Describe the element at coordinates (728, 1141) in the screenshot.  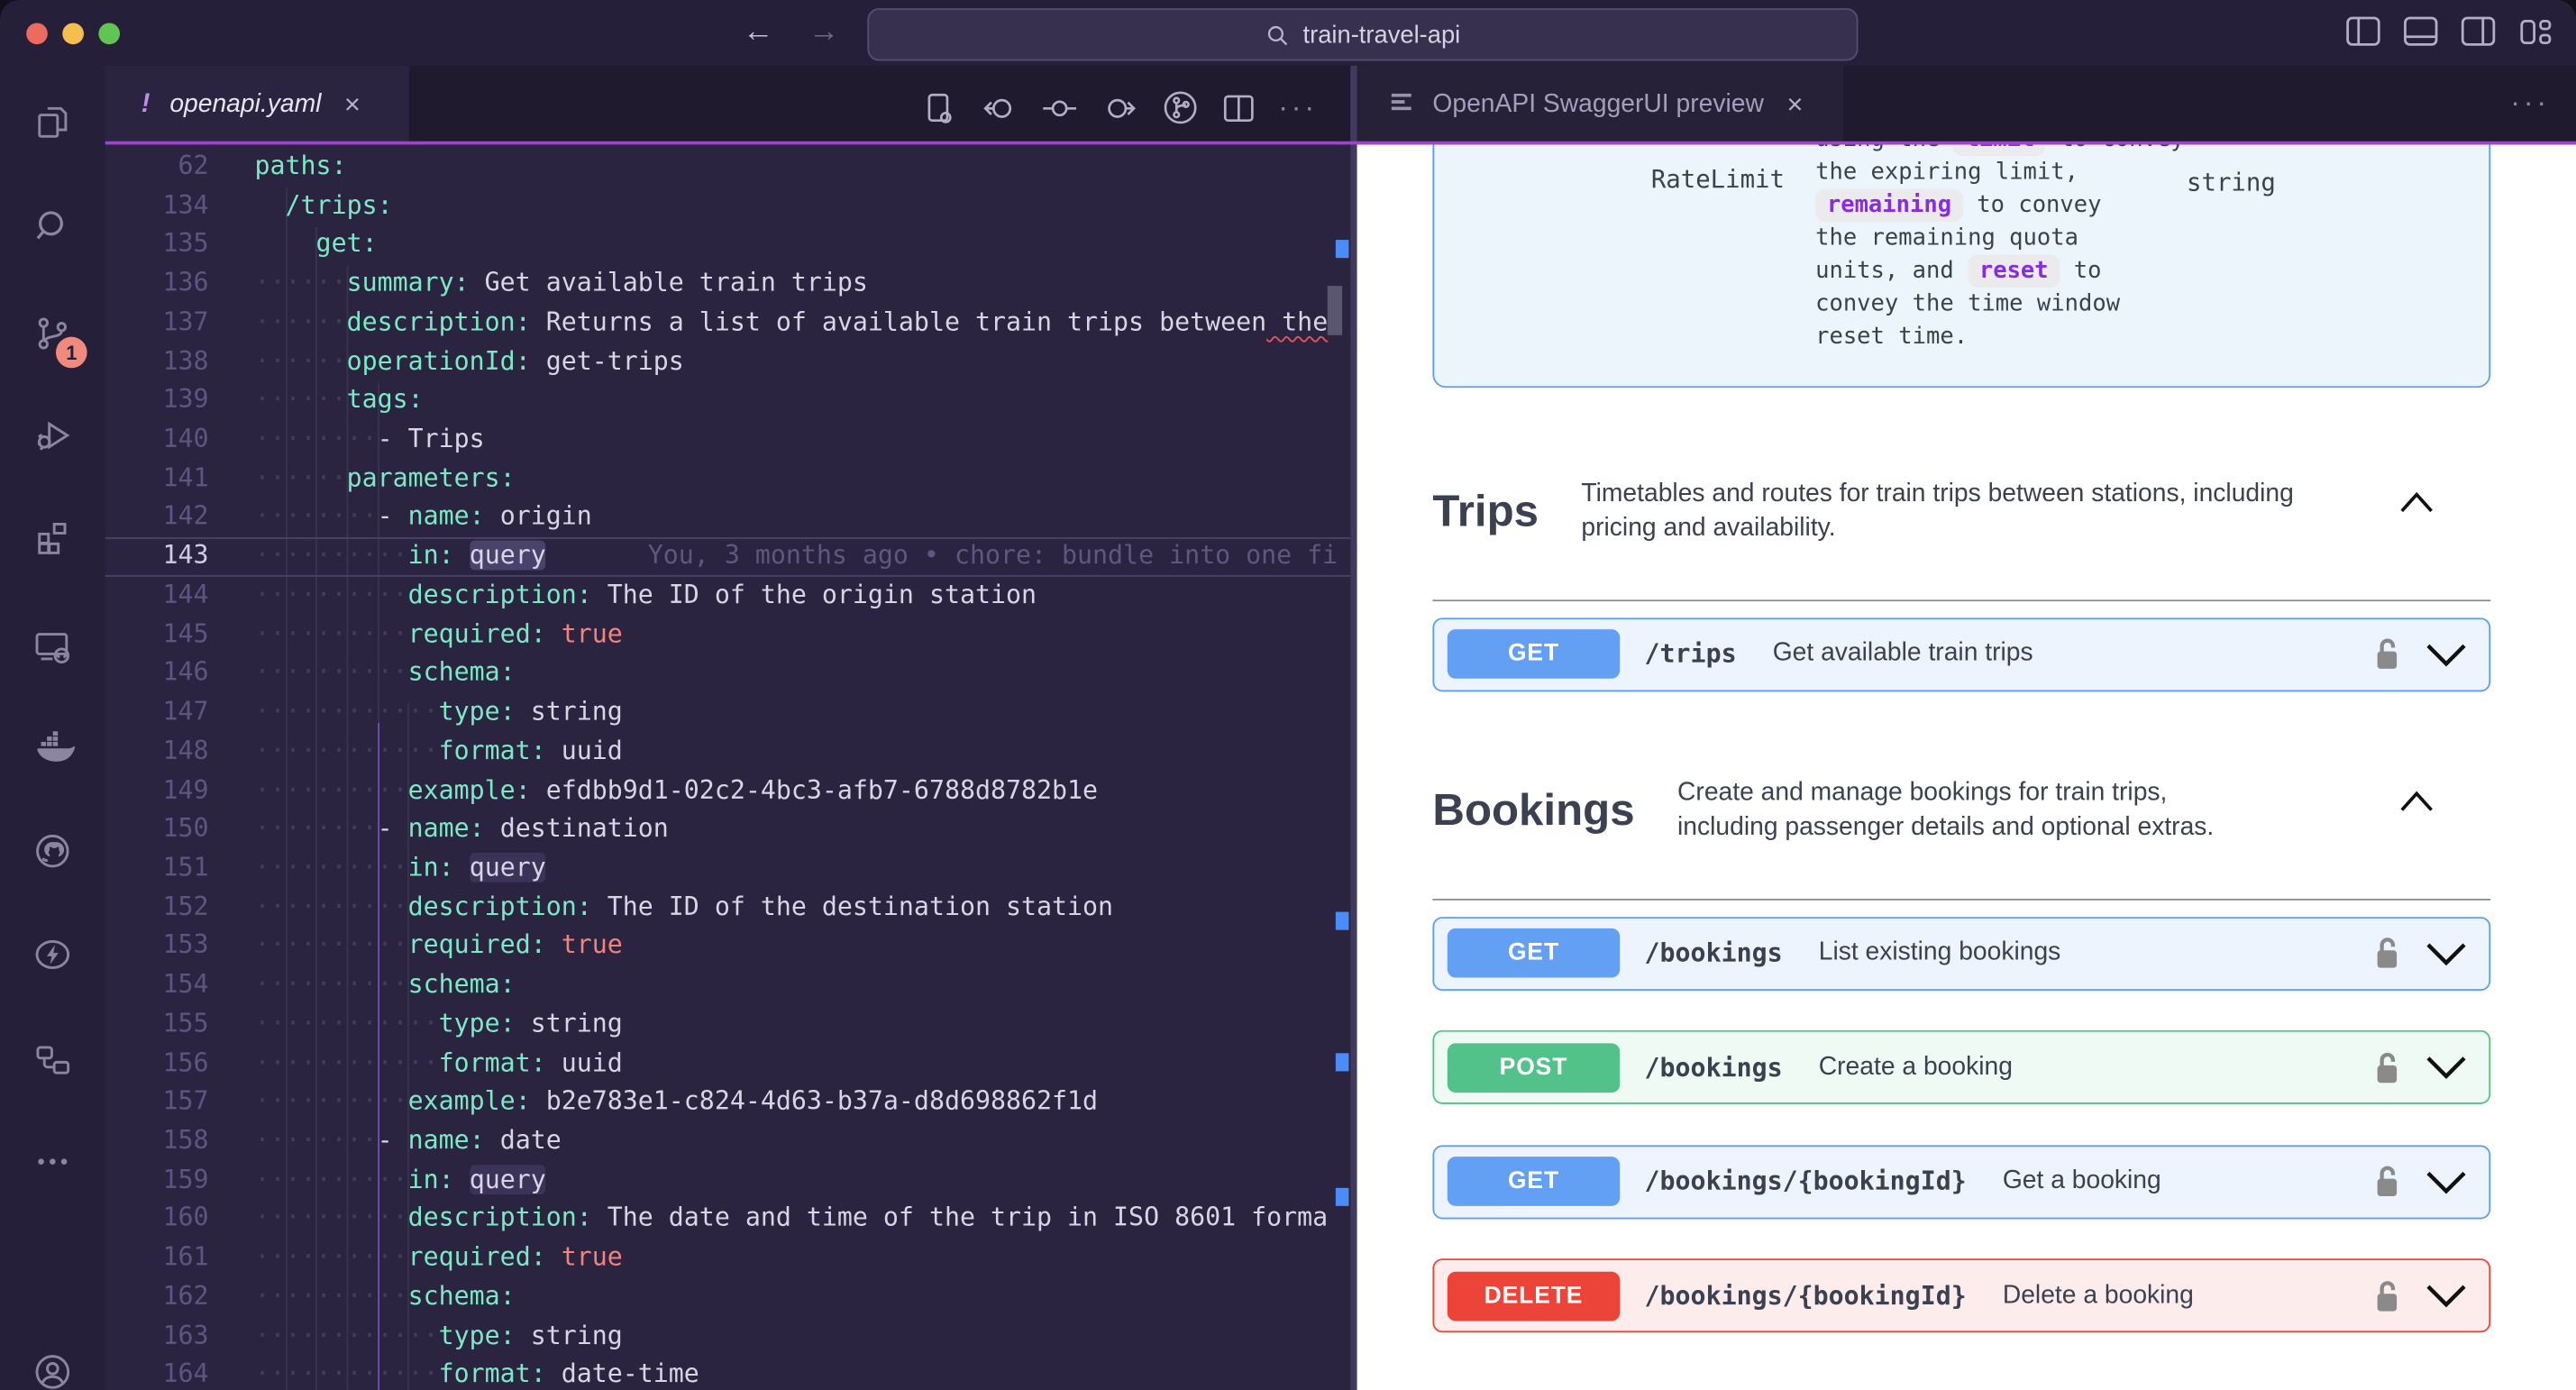
I see `code-line-158: 158 ········- name: date` at that location.